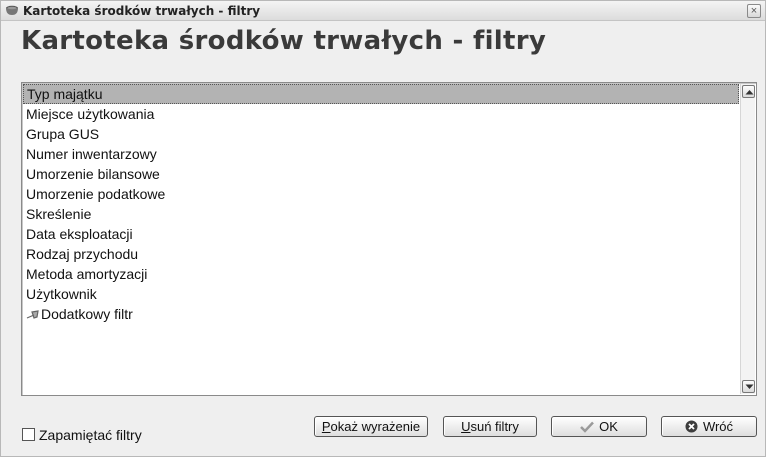 The width and height of the screenshot is (766, 457). Describe the element at coordinates (381, 174) in the screenshot. I see `filter-item: Umorzenie bilansowe` at that location.